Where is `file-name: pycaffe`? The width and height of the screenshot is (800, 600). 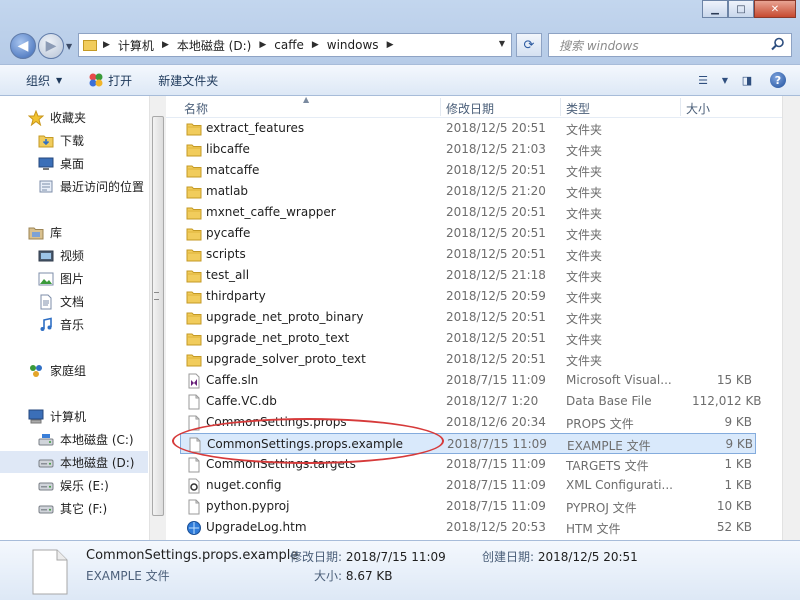
file-name: pycaffe is located at coordinates (228, 233).